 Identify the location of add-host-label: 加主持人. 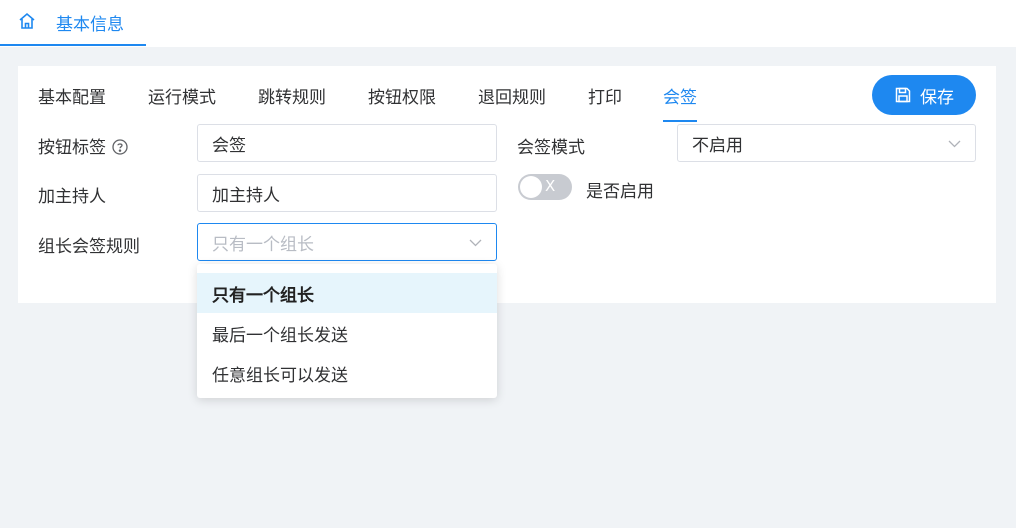
(72, 197).